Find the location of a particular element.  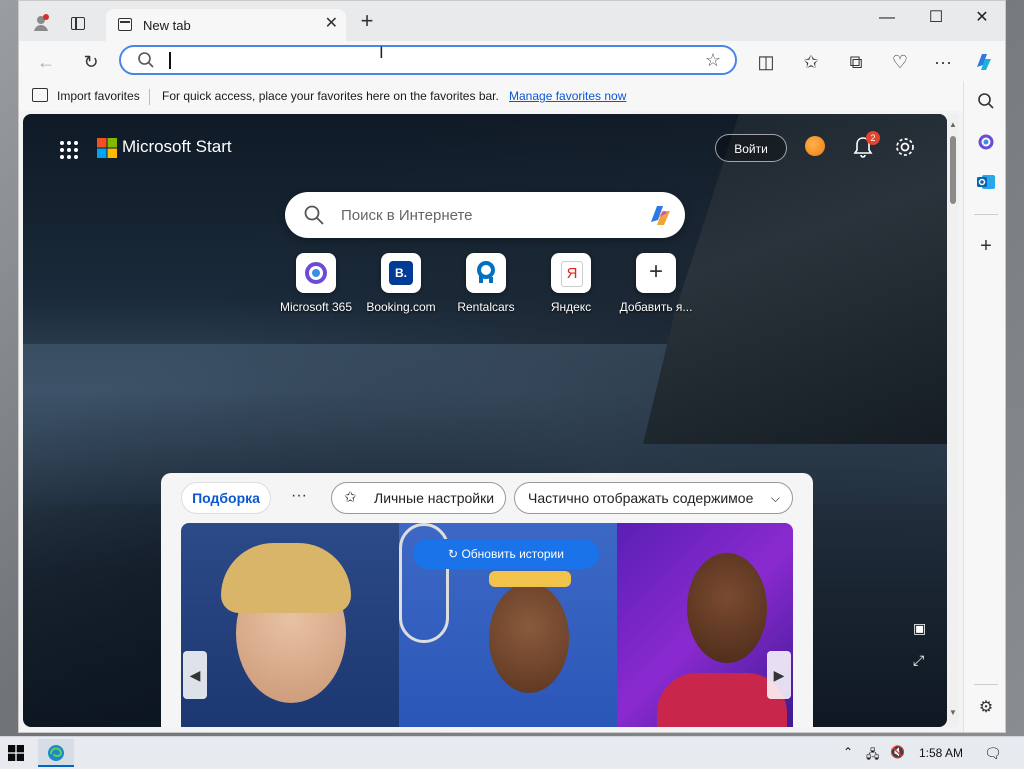

refresh-stories-button: ↻ Обновить истории is located at coordinates (506, 554).